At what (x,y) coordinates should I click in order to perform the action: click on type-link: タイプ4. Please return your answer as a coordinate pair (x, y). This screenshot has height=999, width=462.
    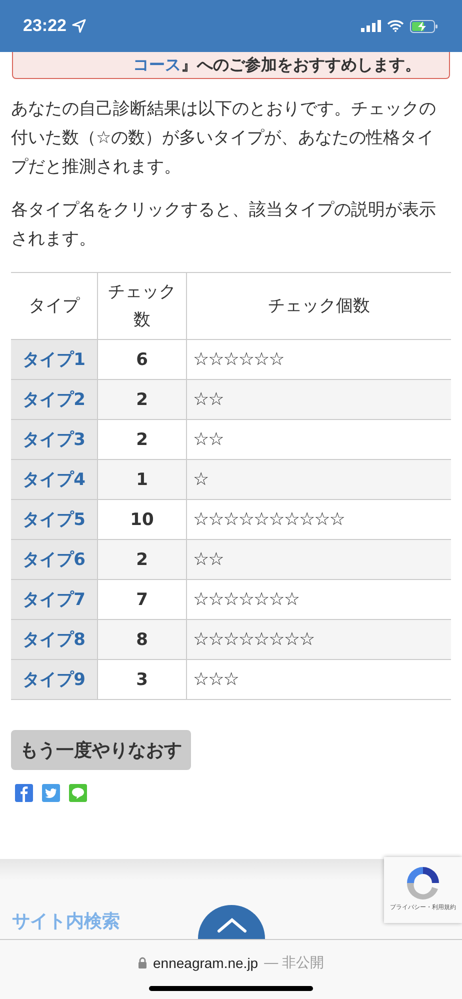
    Looking at the image, I should click on (54, 480).